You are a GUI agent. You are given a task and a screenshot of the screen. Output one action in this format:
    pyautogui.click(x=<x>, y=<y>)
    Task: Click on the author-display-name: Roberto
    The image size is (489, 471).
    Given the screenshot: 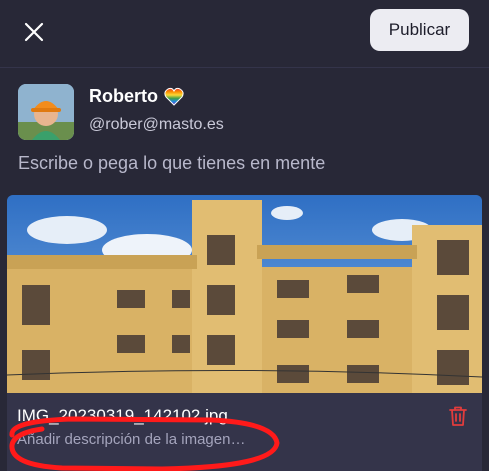 What is the action you would take?
    pyautogui.click(x=136, y=96)
    